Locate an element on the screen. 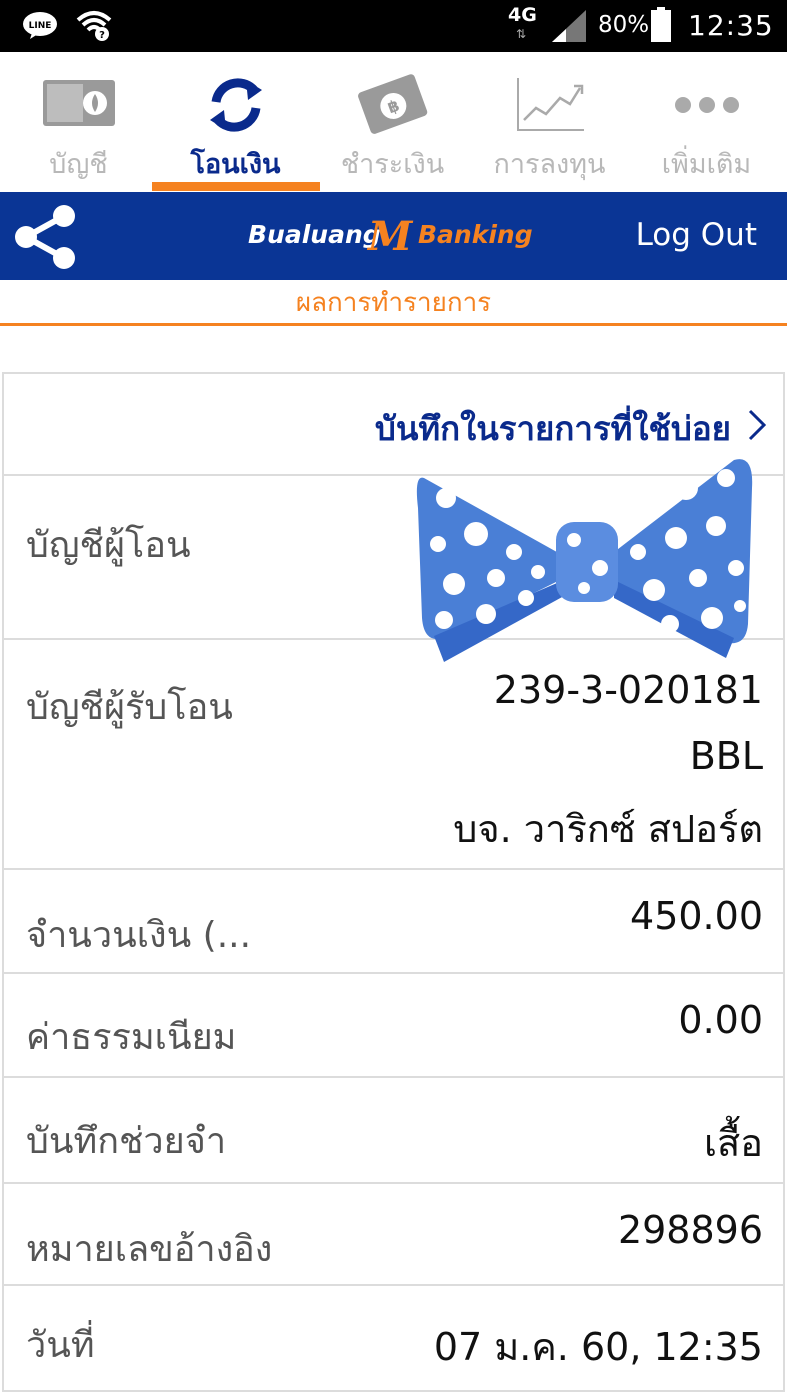  memo-label: บันทึกช่วยจำ is located at coordinates (126, 1141).